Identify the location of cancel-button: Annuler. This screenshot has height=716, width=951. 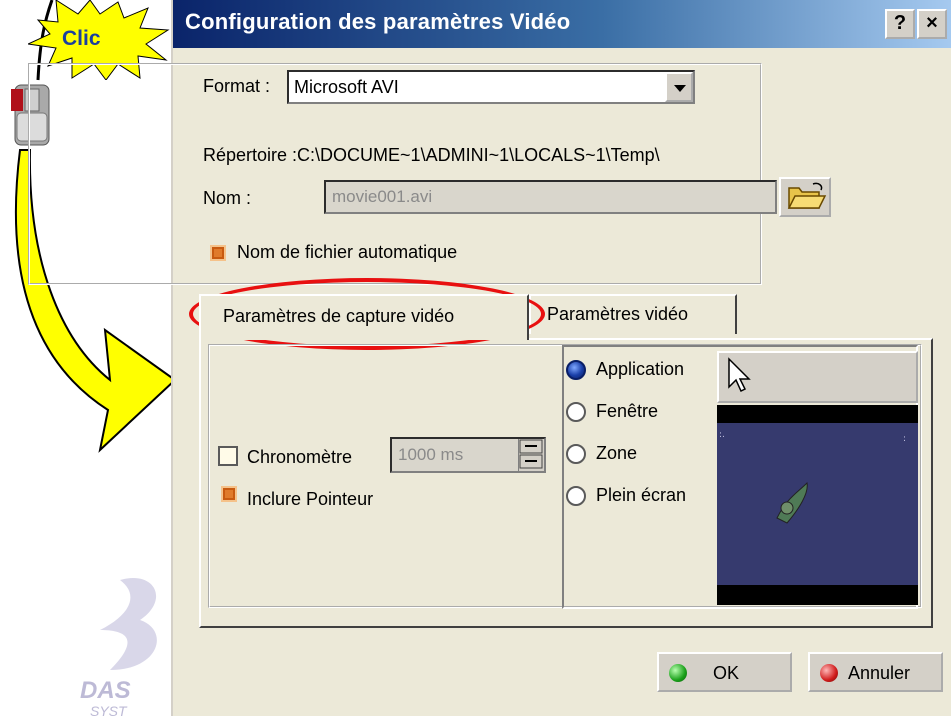
(875, 672).